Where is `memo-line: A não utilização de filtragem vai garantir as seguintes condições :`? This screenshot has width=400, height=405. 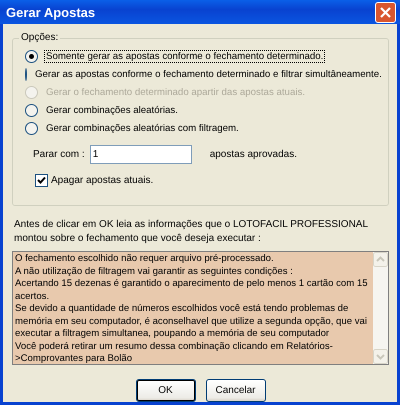 memo-line: A não utilização de filtragem vai garantir as seguintes condições : is located at coordinates (154, 272).